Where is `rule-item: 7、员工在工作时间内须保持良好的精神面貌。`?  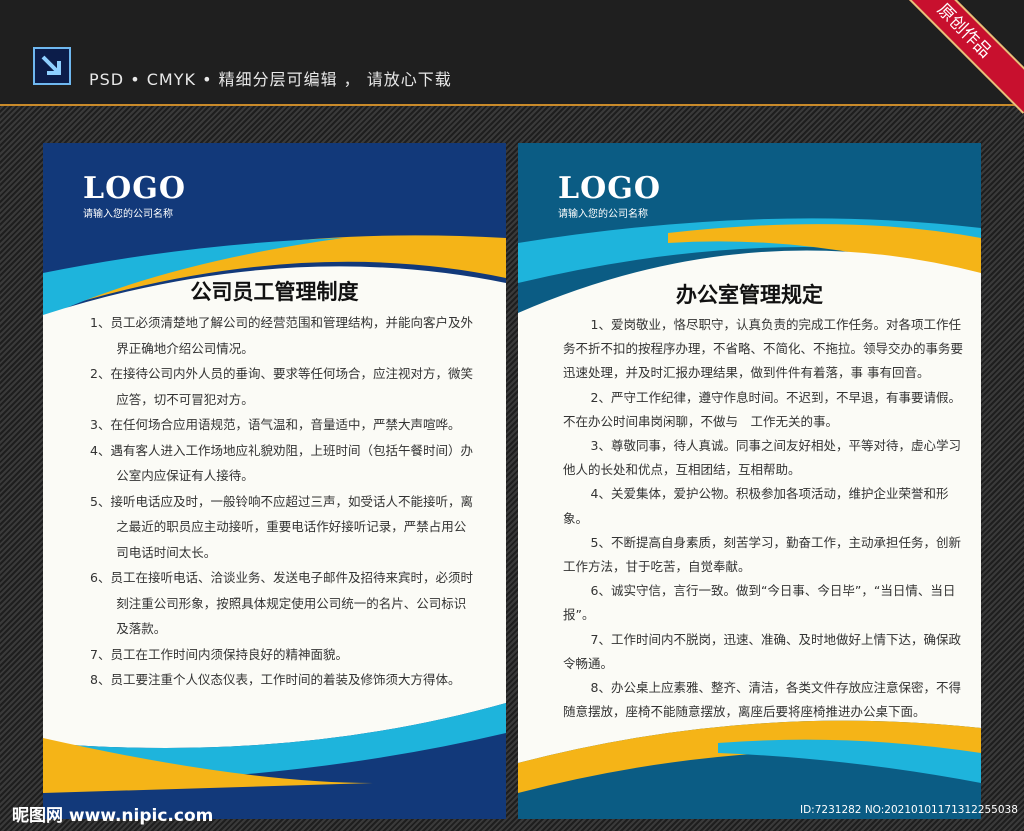
rule-item: 7、员工在工作时间内须保持良好的精神面貌。 is located at coordinates (219, 654).